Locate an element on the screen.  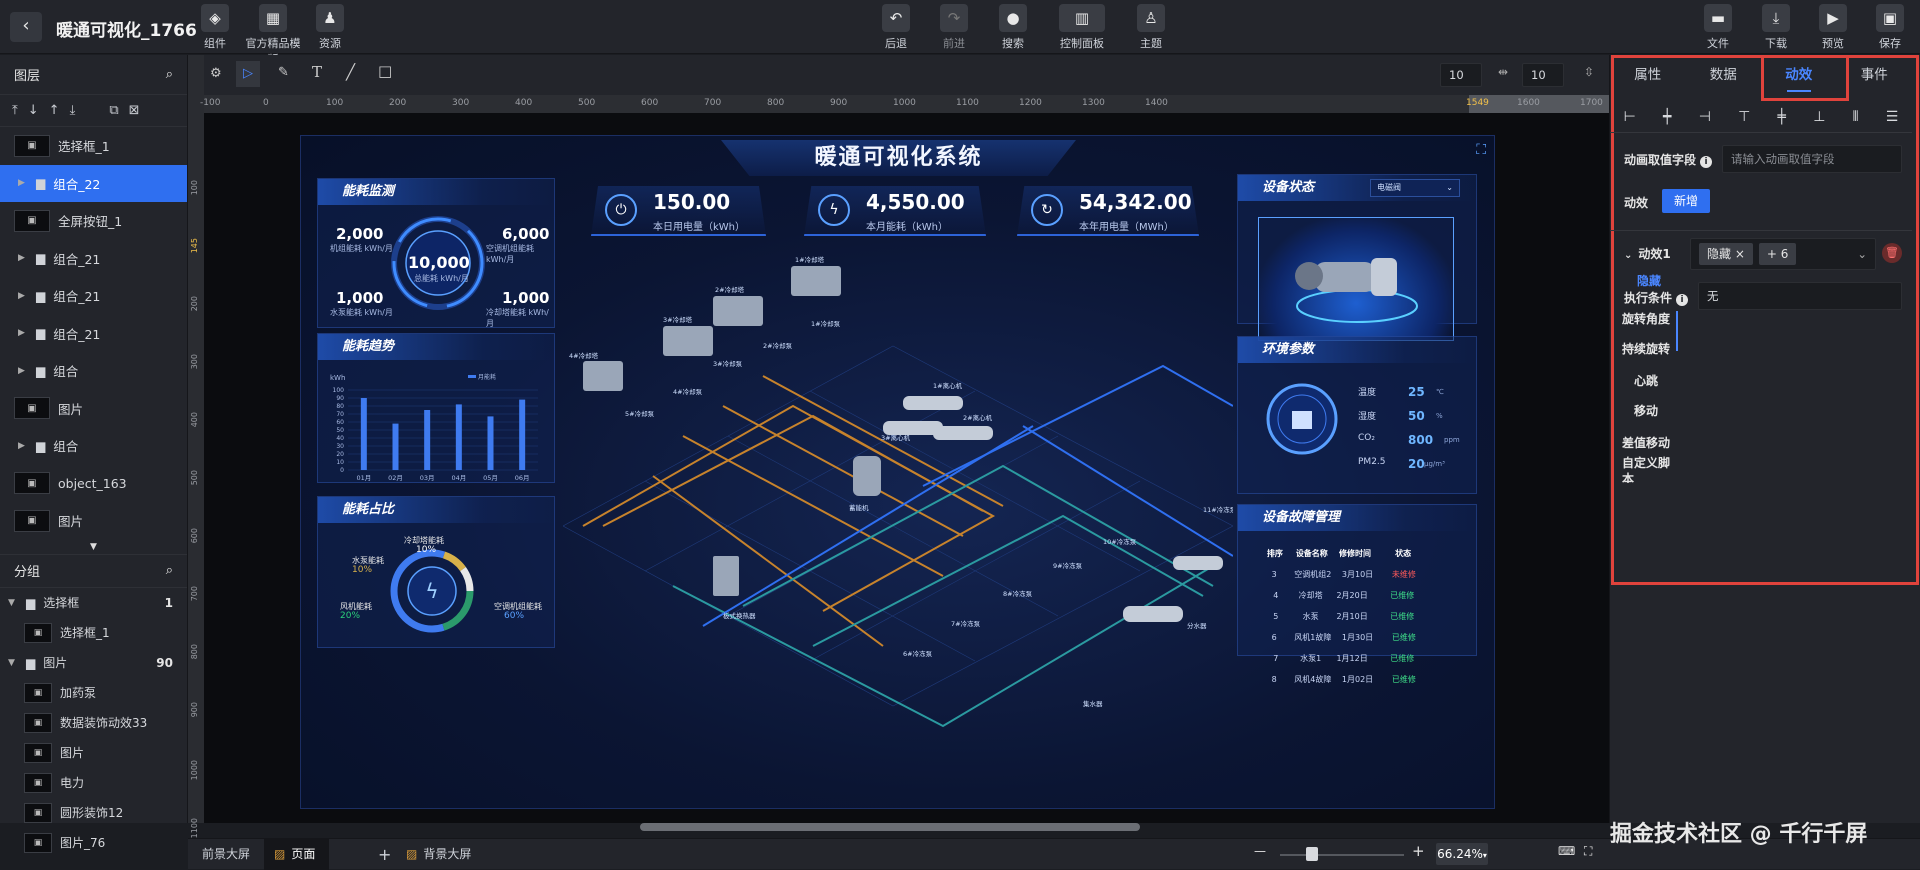
table-row: 4 冷却塔 2月20日 已维修 is located at coordinates (1339, 595).